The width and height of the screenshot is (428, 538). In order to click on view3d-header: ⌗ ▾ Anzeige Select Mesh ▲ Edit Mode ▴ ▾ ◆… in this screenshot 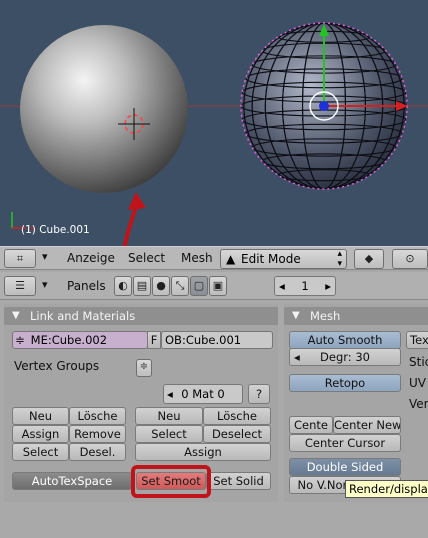, I will do `click(214, 258)`.